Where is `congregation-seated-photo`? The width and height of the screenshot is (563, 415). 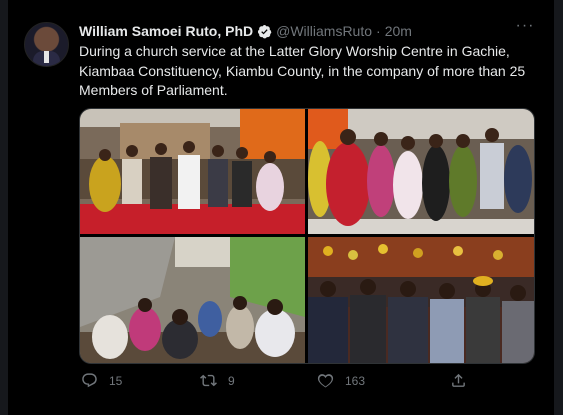
congregation-seated-photo is located at coordinates (421, 300).